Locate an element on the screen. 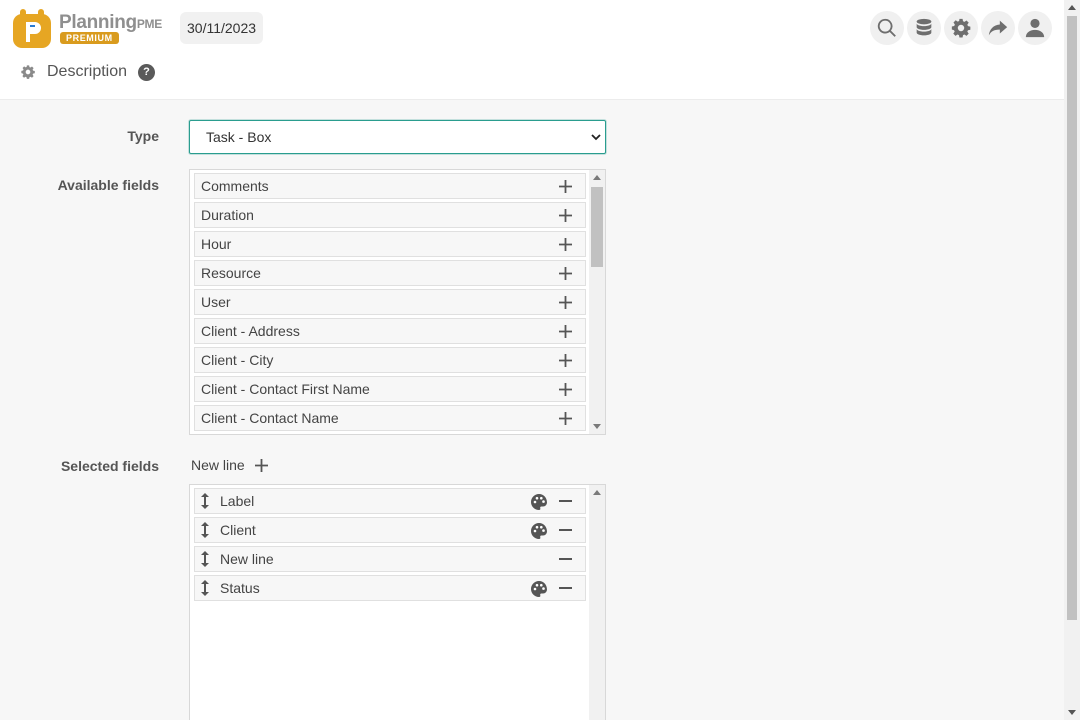 This screenshot has width=1080, height=720. share-button is located at coordinates (998, 28).